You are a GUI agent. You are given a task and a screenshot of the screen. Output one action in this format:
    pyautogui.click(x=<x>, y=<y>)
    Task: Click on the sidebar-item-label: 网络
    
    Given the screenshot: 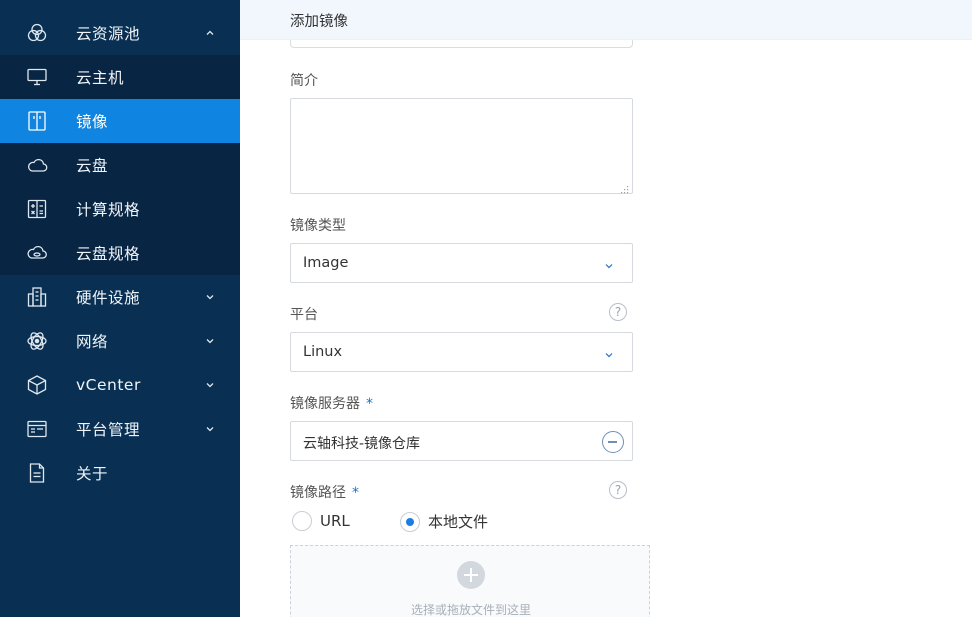 What is the action you would take?
    pyautogui.click(x=92, y=342)
    